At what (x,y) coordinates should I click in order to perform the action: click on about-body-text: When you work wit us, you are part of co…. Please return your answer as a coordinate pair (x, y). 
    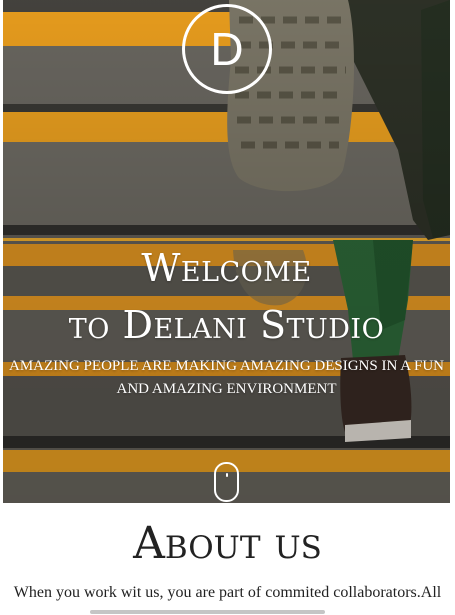
    Looking at the image, I should click on (227, 592).